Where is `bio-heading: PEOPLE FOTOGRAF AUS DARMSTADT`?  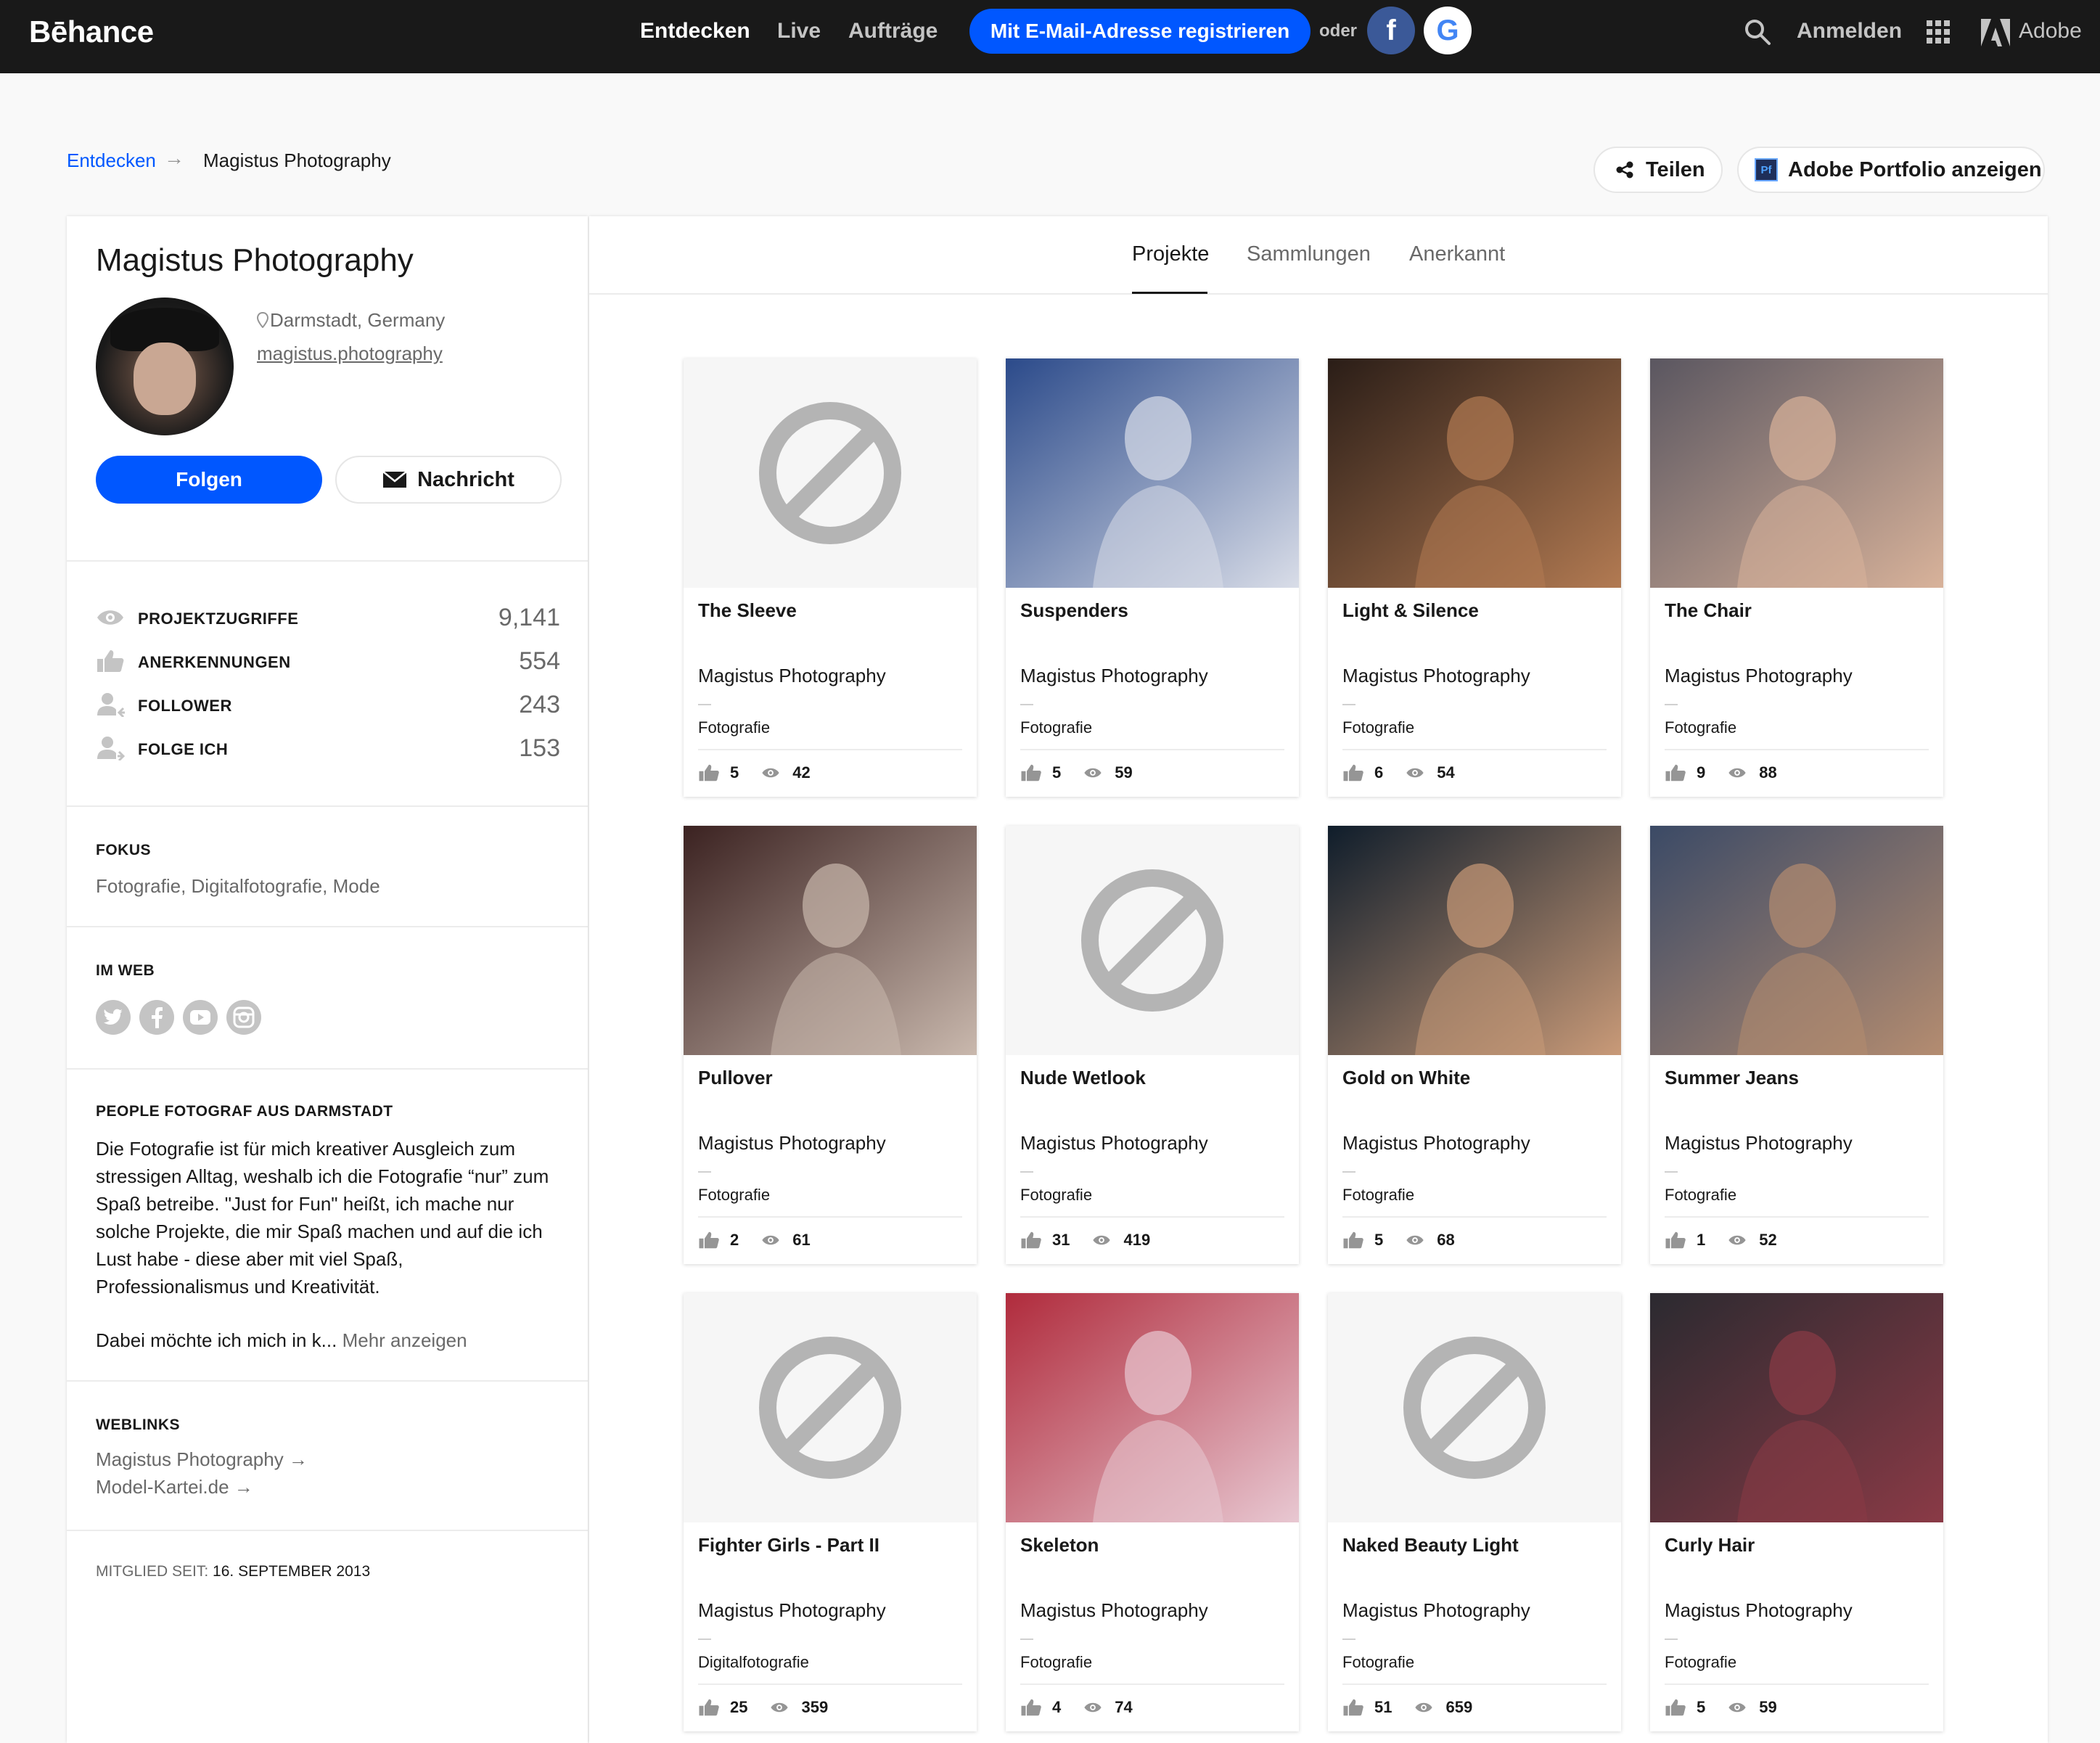
bio-heading: PEOPLE FOTOGRAF AUS DARMSTADT is located at coordinates (244, 1111).